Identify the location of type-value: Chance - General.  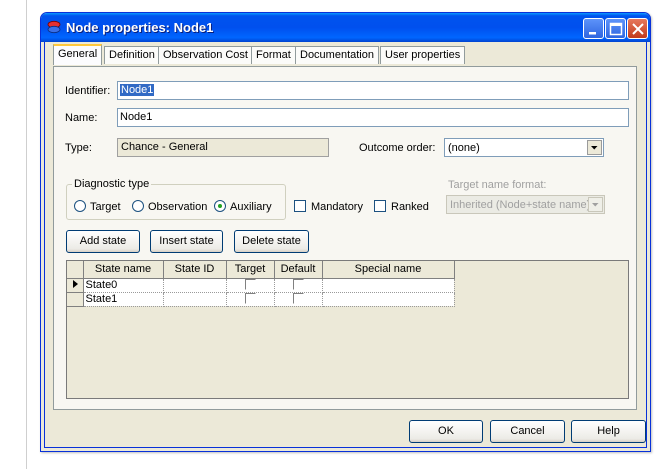
(223, 147).